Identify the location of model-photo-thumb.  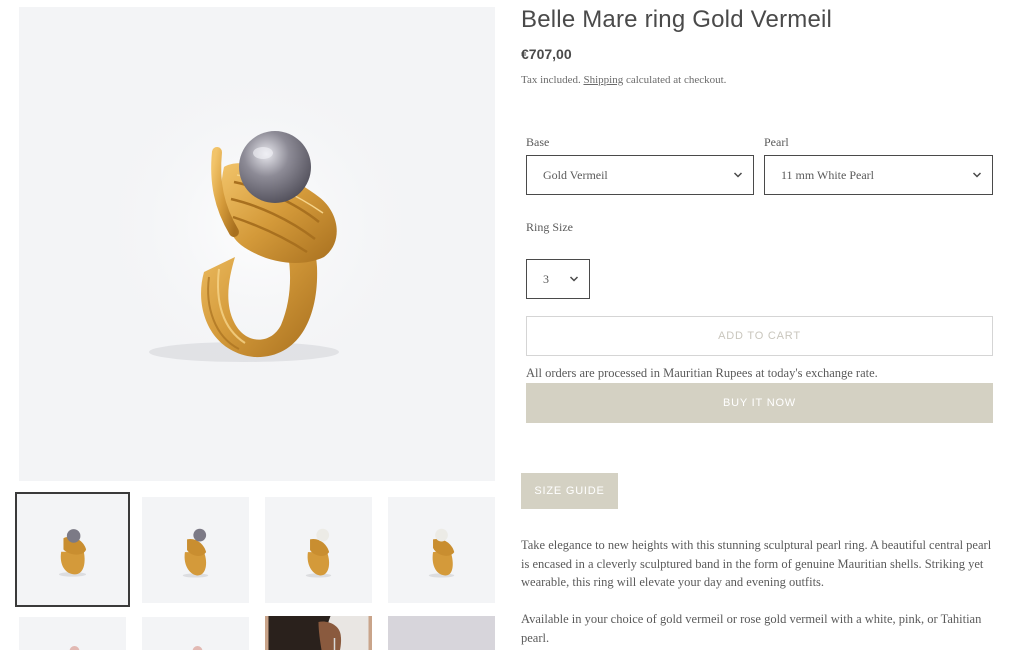
(318, 633).